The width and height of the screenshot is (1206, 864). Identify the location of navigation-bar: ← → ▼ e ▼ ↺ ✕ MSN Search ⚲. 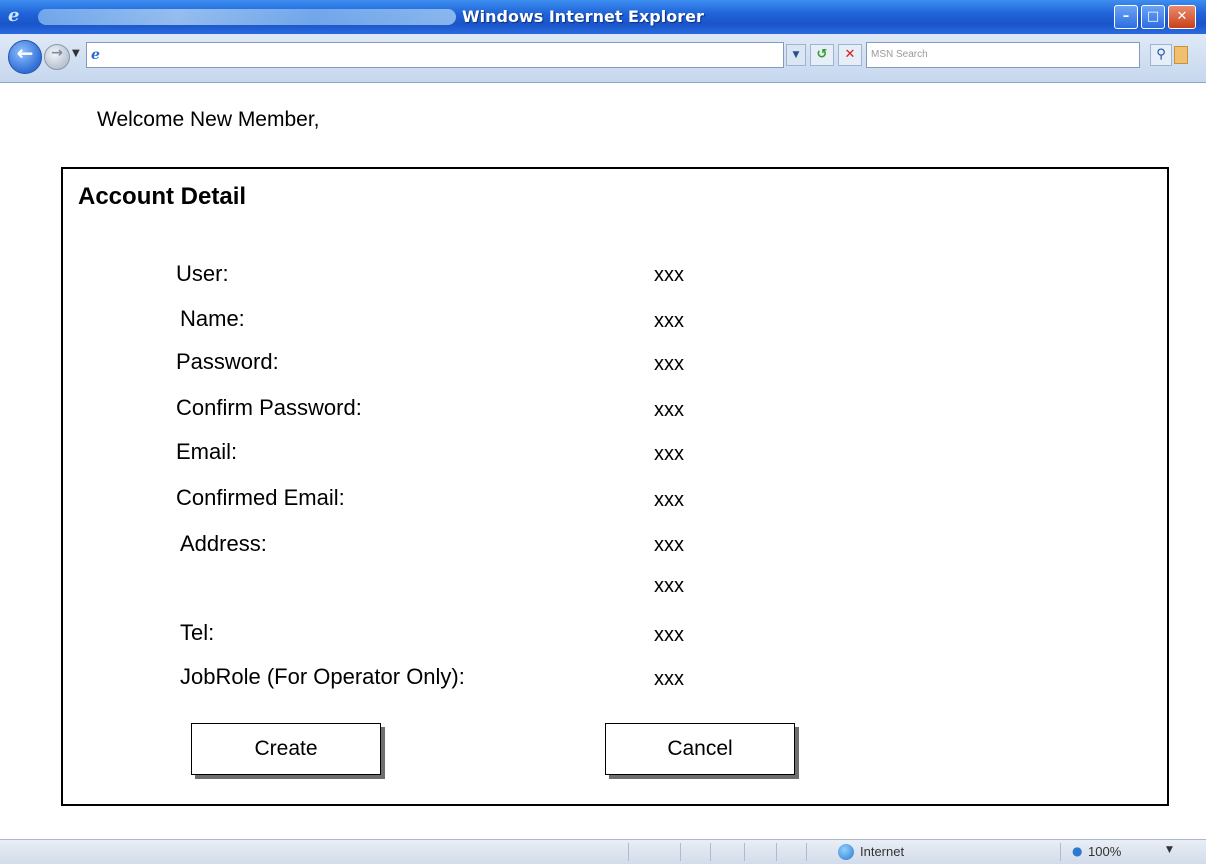
(603, 58).